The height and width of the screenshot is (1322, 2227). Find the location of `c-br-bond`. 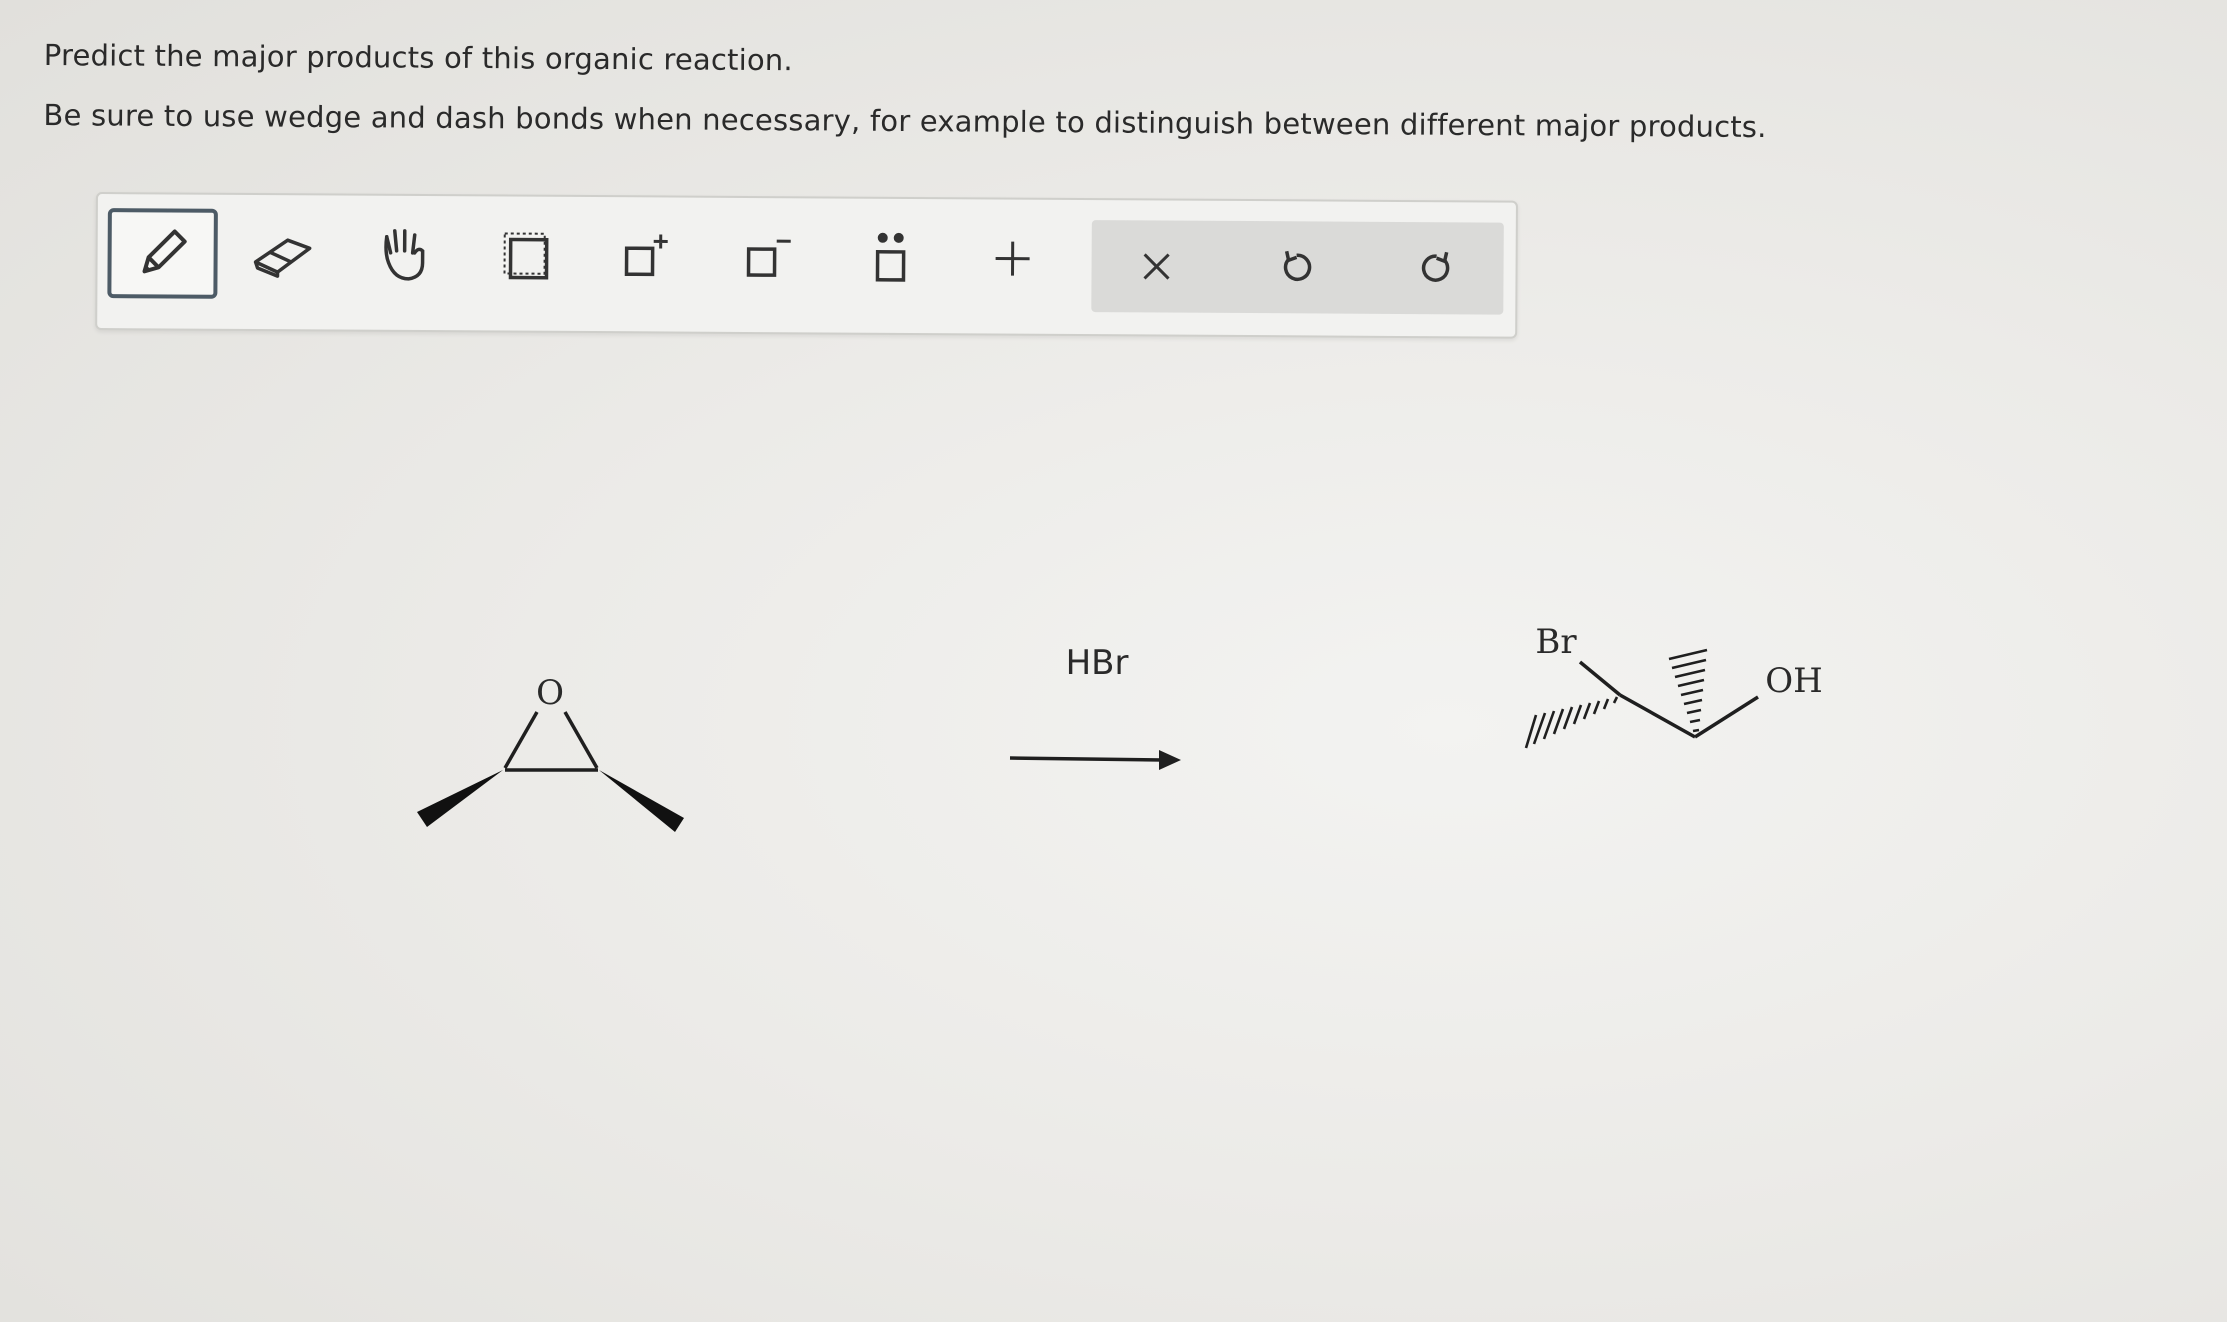

c-br-bond is located at coordinates (1600, 678).